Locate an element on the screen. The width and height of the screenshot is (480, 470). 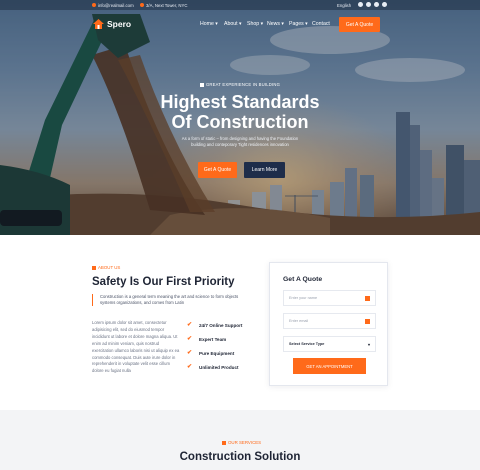
quote-form-title: Get A Quote is located at coordinates (303, 279).